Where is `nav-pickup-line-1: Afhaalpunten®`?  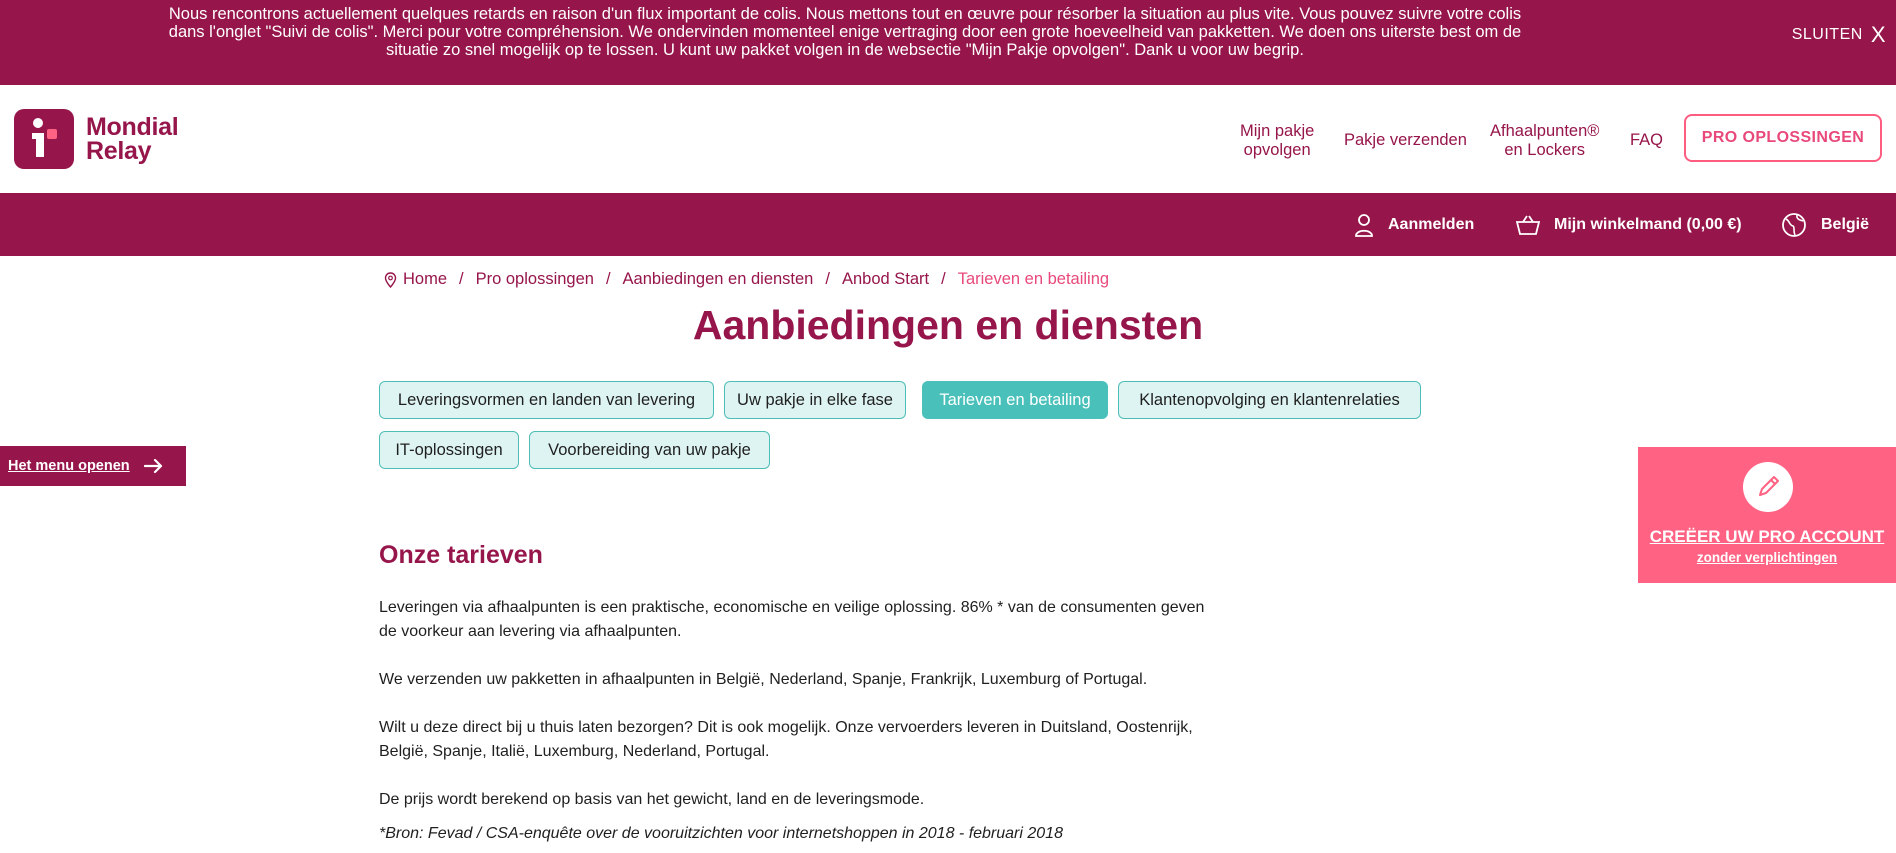
nav-pickup-line-1: Afhaalpunten® is located at coordinates (1545, 131).